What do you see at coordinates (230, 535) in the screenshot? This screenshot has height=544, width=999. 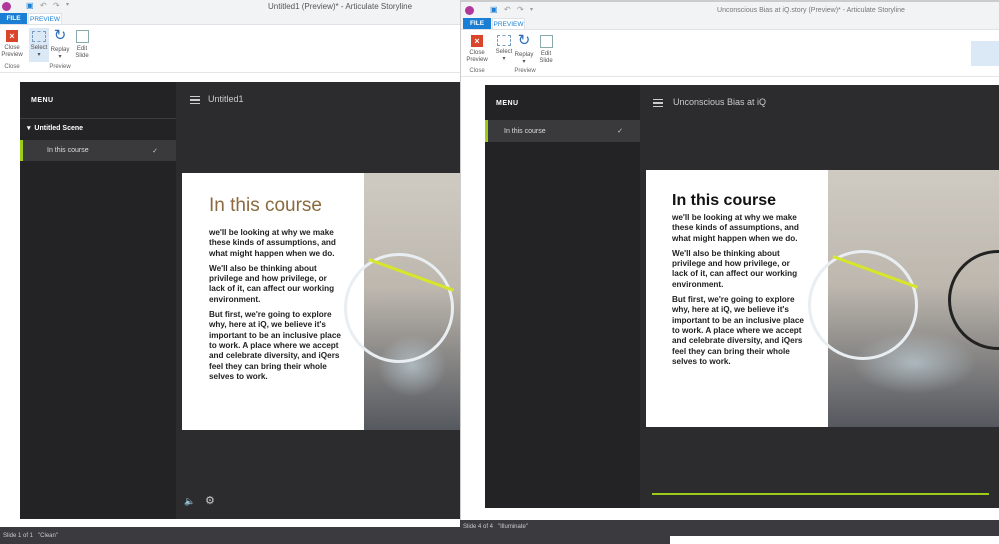 I see `left-status-bar: Slide 1 of 1 "Clean"` at bounding box center [230, 535].